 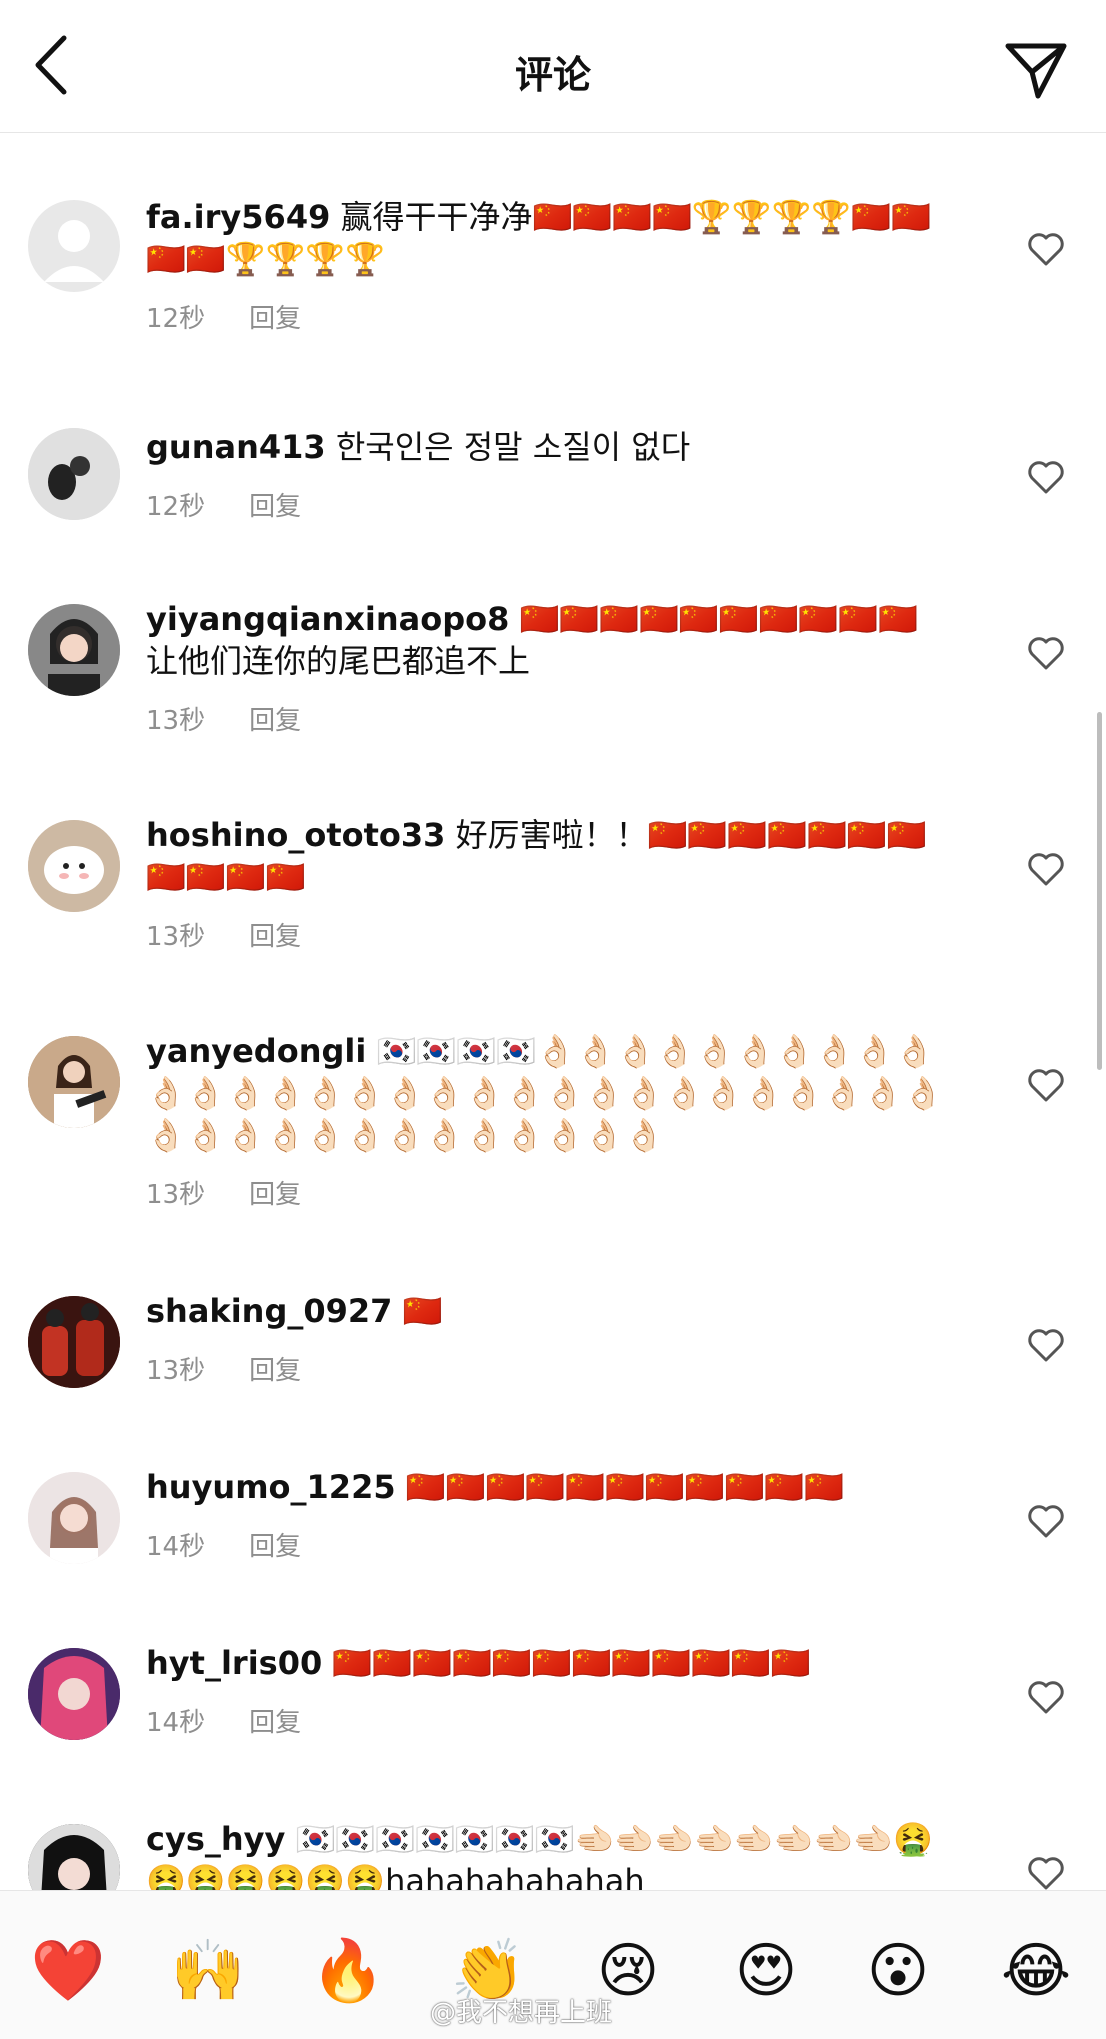 What do you see at coordinates (234, 1663) in the screenshot?
I see `comment-username: hyt_lris00` at bounding box center [234, 1663].